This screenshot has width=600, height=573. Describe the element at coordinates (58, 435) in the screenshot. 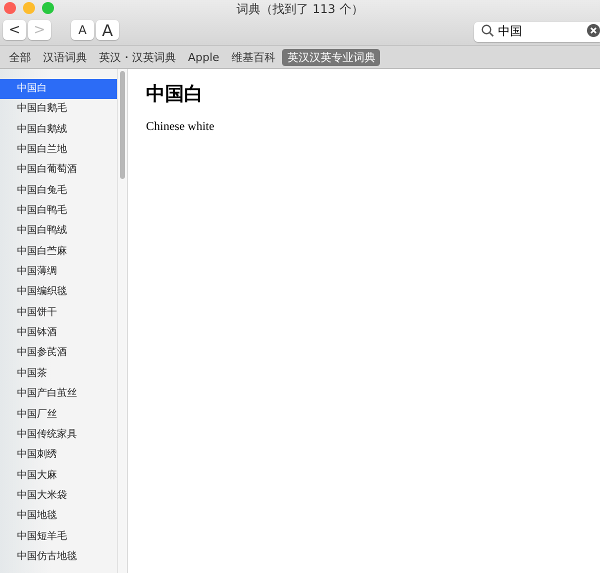

I see `word-list-item: 中国传统家具` at that location.